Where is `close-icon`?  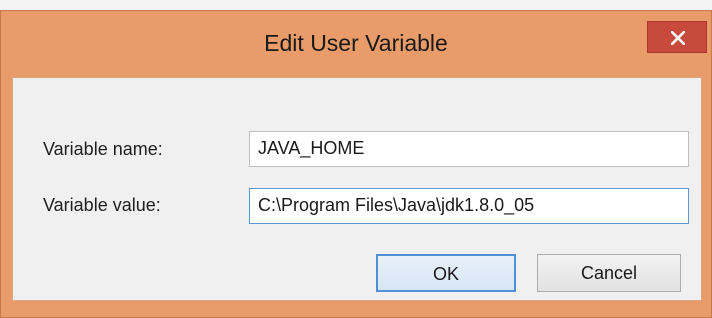 close-icon is located at coordinates (678, 38).